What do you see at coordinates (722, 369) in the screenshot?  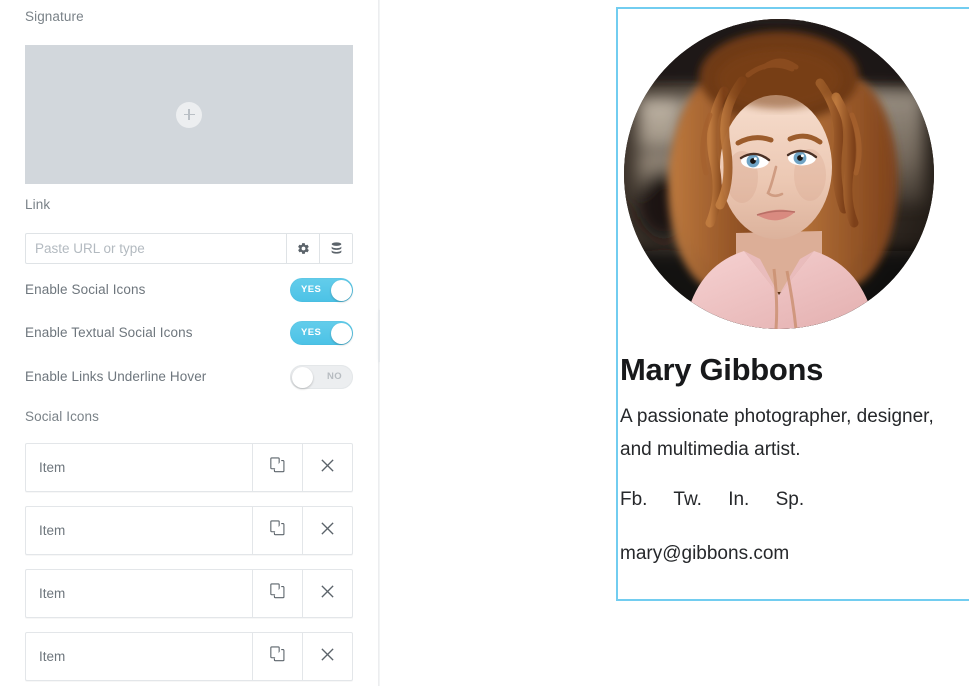 I see `signature-name: Mary Gibbons` at bounding box center [722, 369].